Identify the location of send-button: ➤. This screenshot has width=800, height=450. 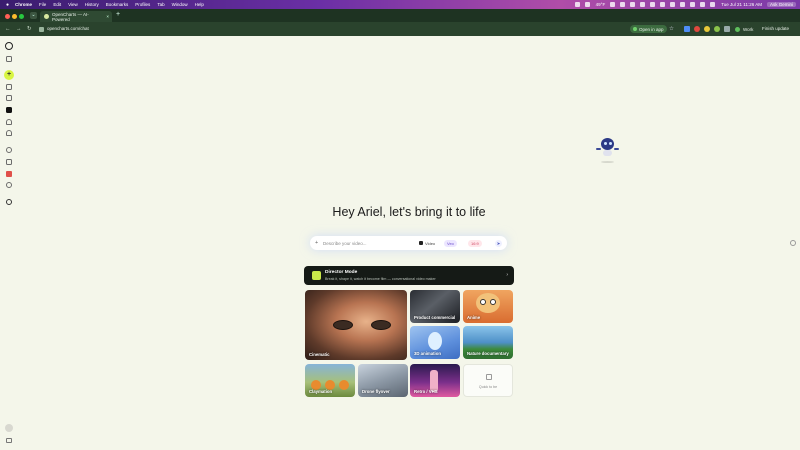
(498, 243).